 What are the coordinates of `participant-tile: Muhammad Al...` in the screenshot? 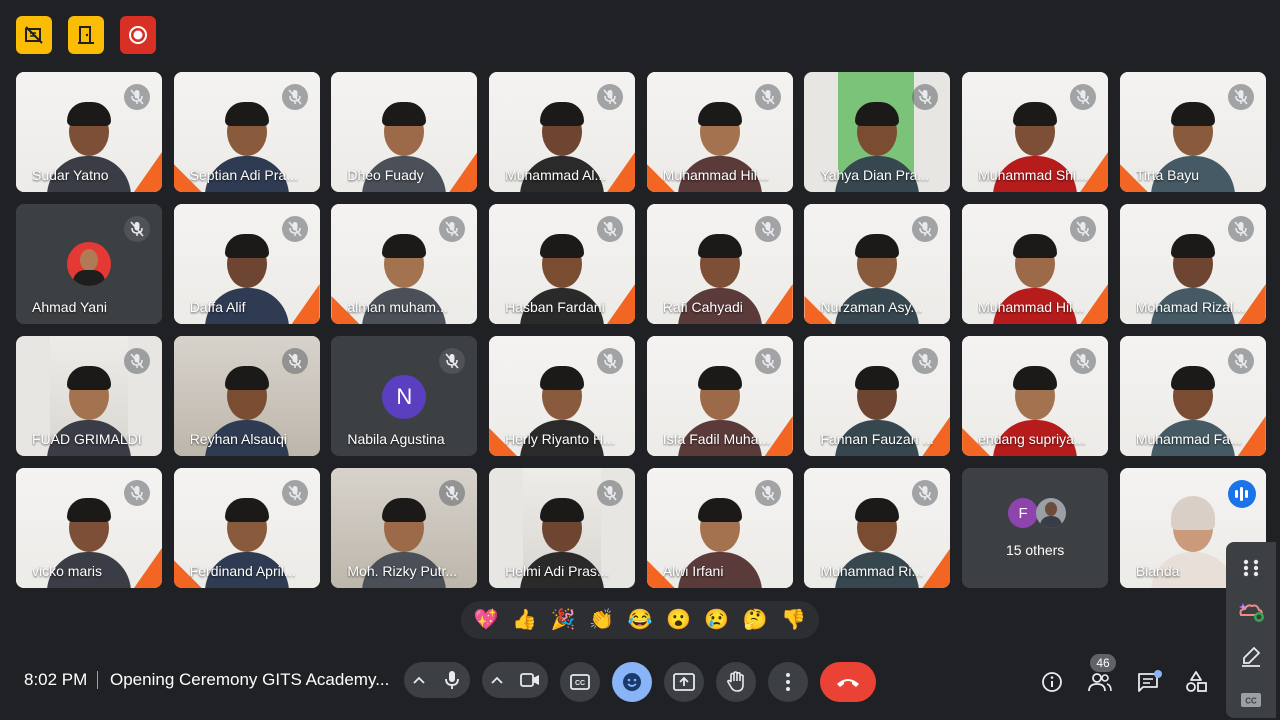 It's located at (562, 132).